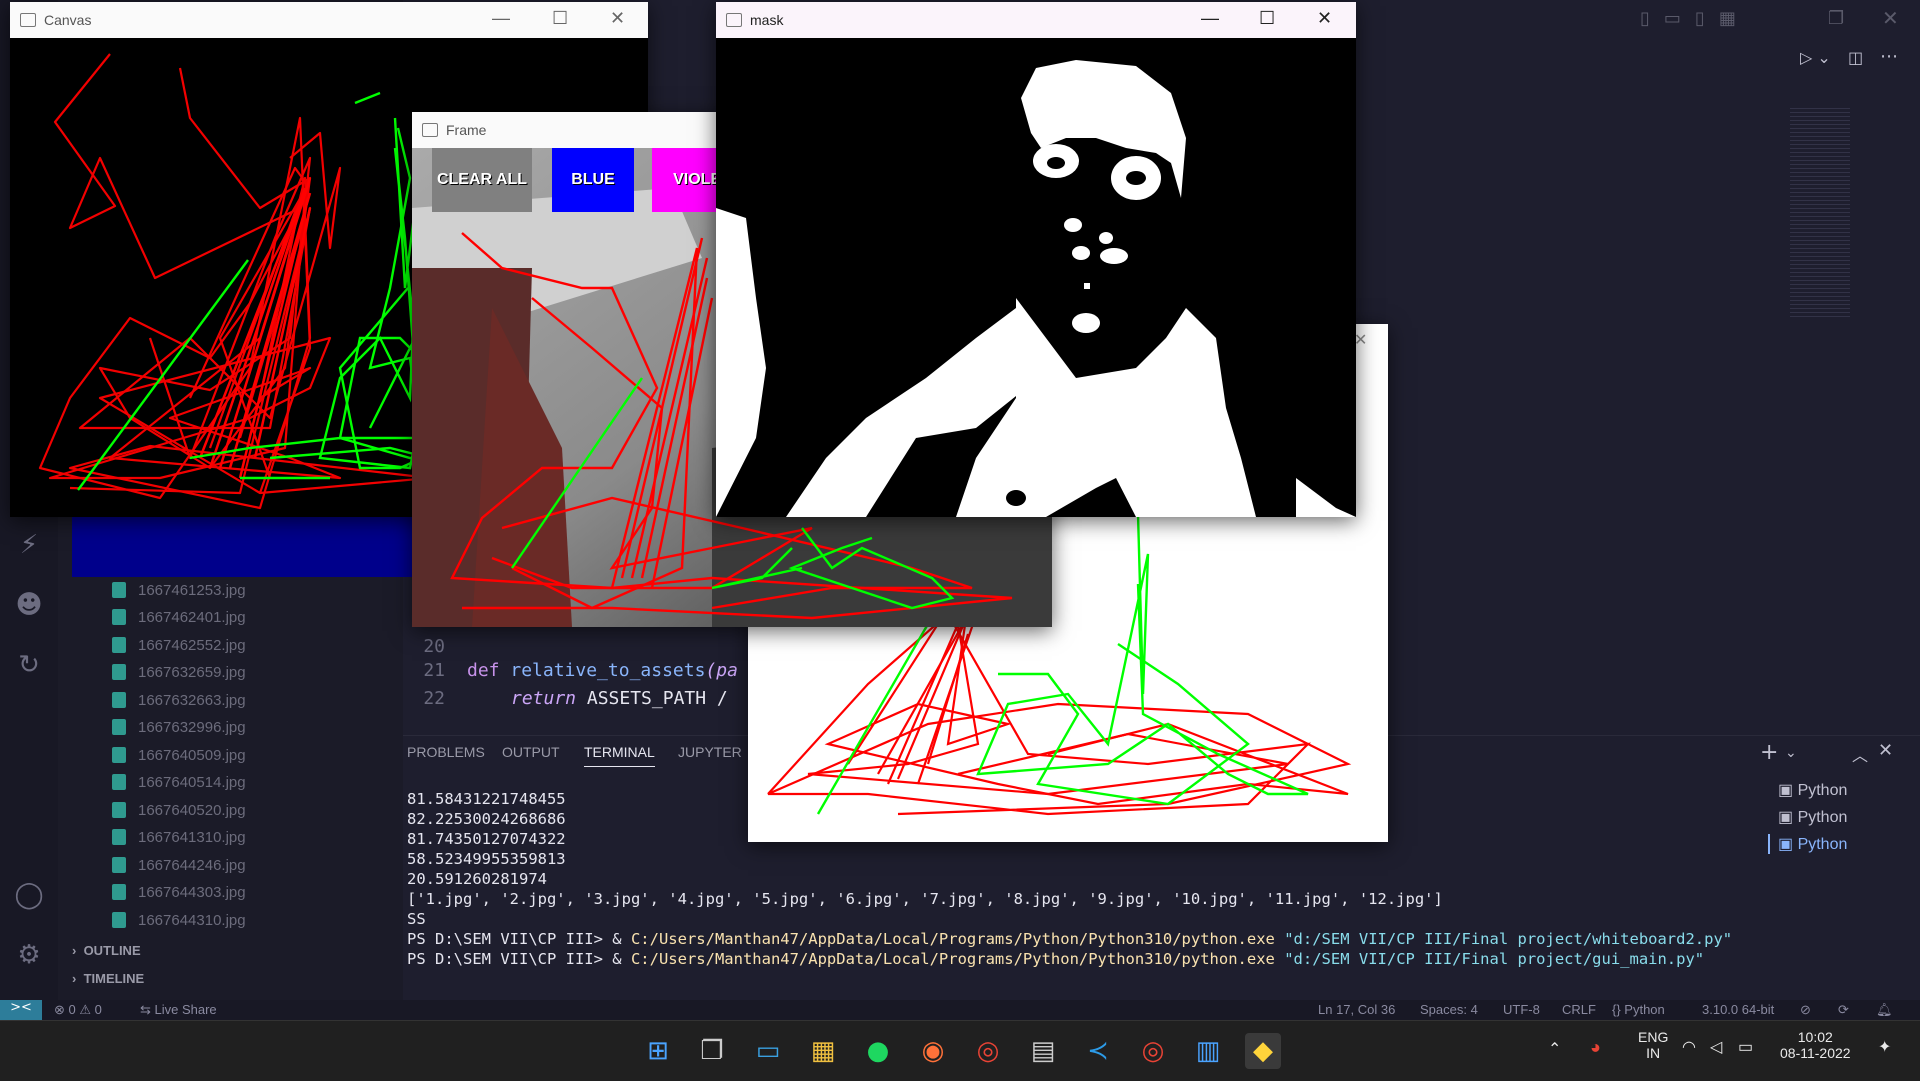 This screenshot has width=1920, height=1081. Describe the element at coordinates (179, 892) in the screenshot. I see `list-item: 1667644303.jpg` at that location.